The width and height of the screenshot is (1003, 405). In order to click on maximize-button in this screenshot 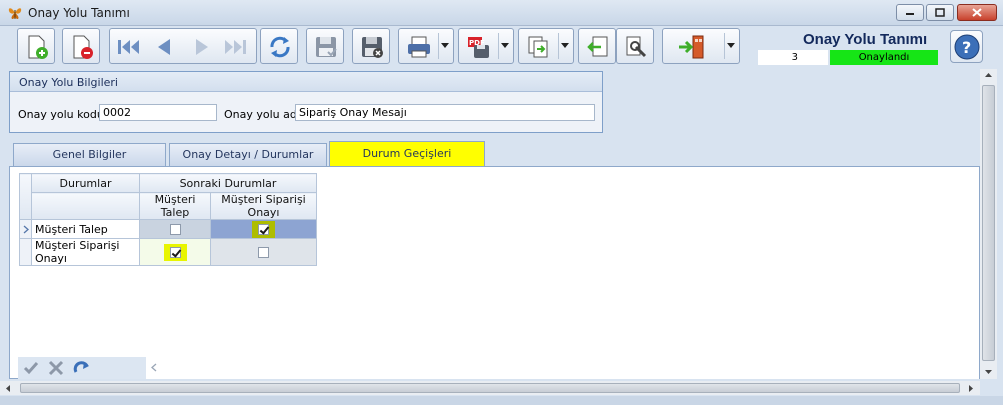, I will do `click(940, 12)`.